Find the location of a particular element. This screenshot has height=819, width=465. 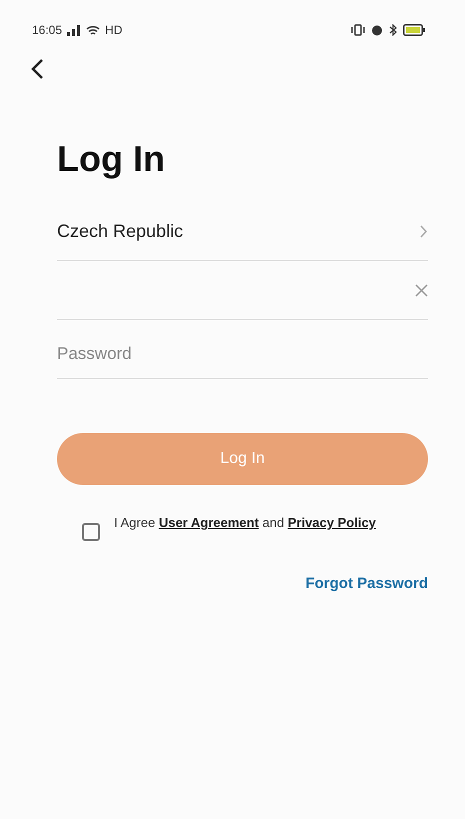

signal-icon is located at coordinates (74, 30).